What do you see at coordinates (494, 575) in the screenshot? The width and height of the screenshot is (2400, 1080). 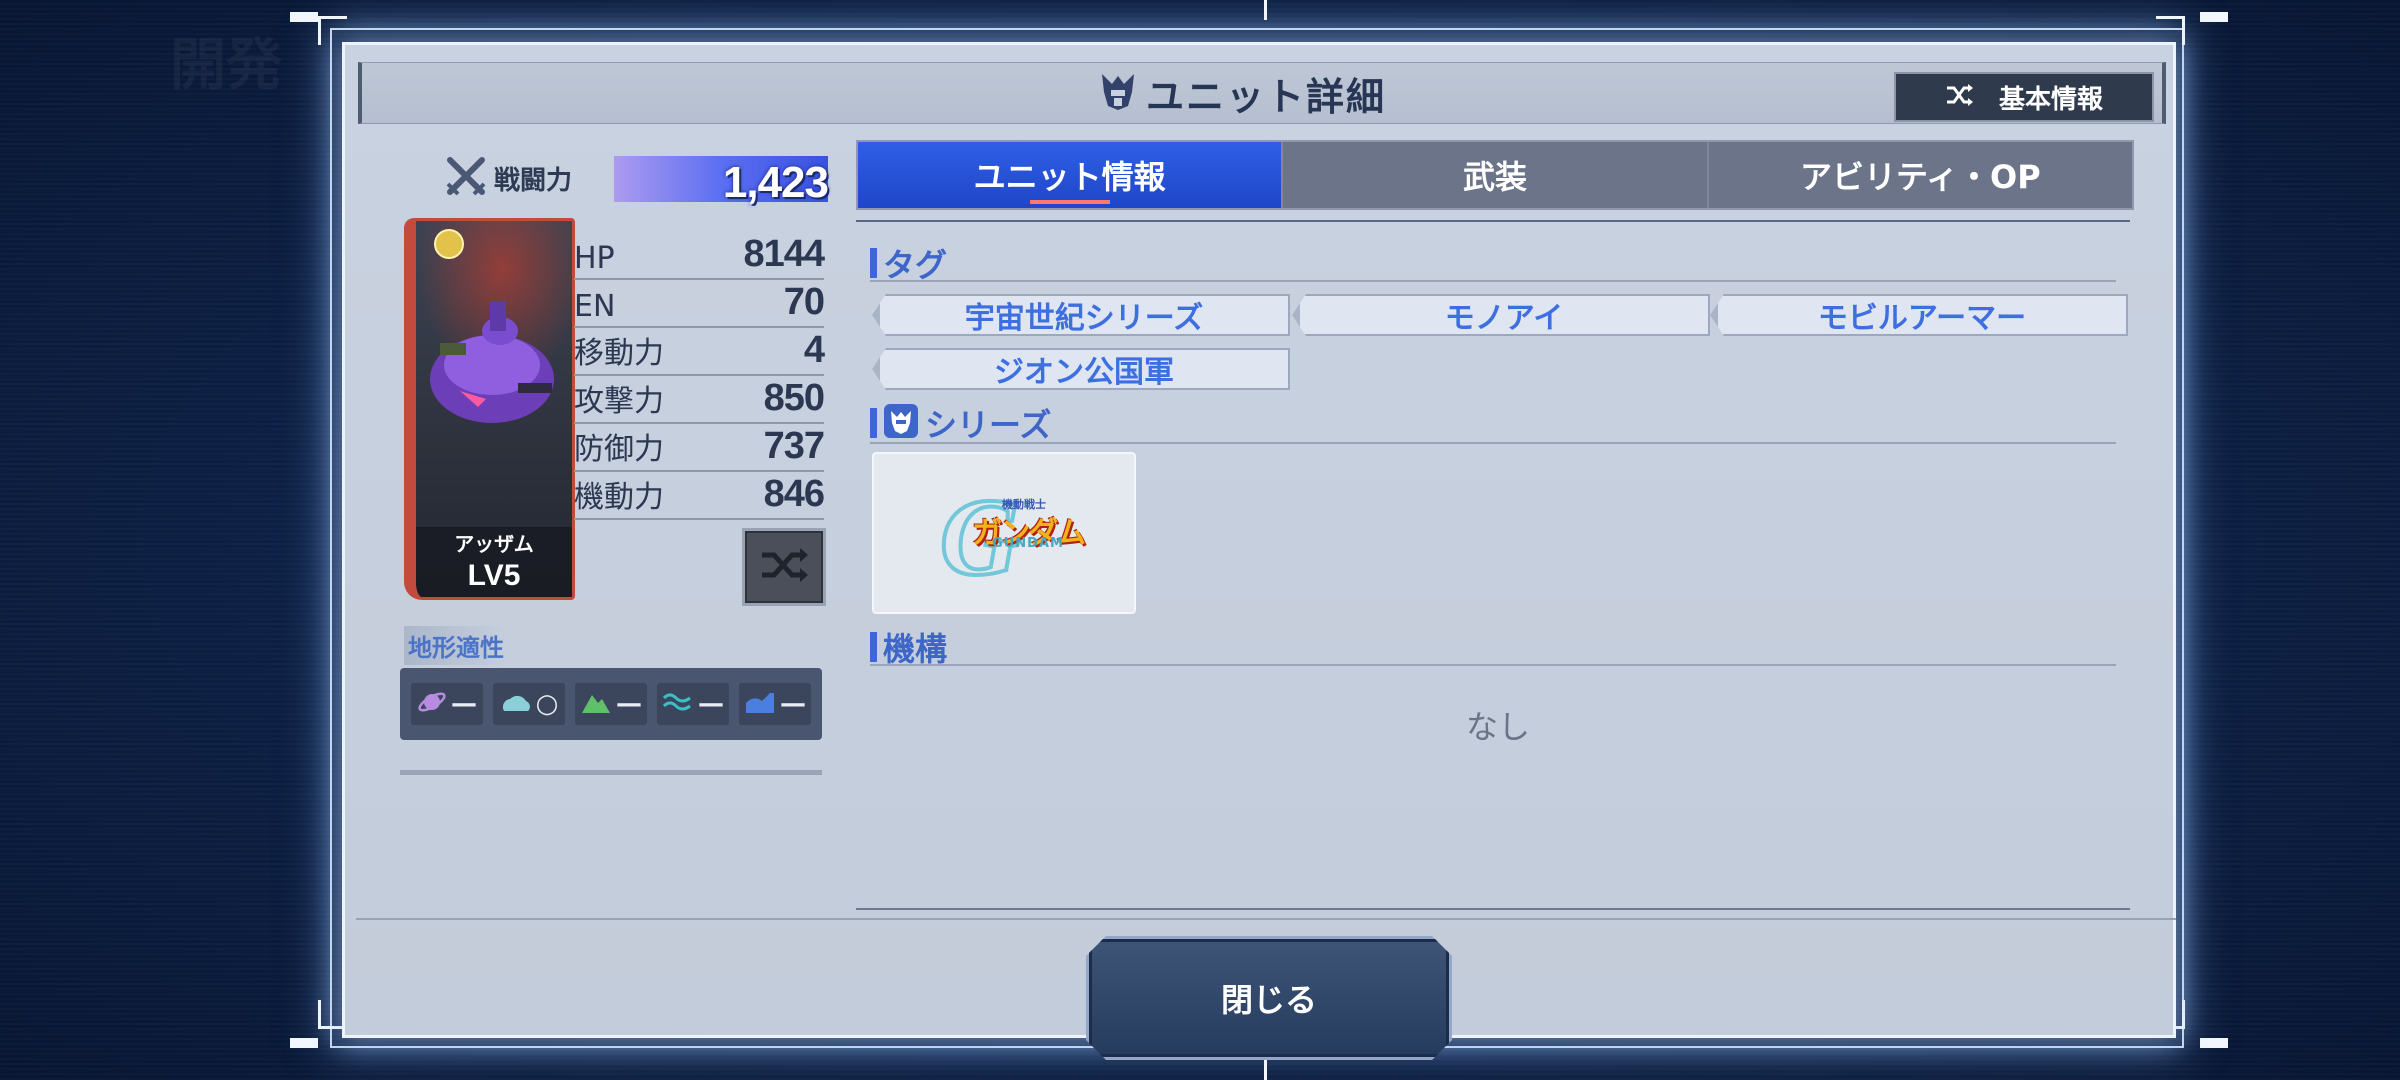 I see `unit-level: LV5` at bounding box center [494, 575].